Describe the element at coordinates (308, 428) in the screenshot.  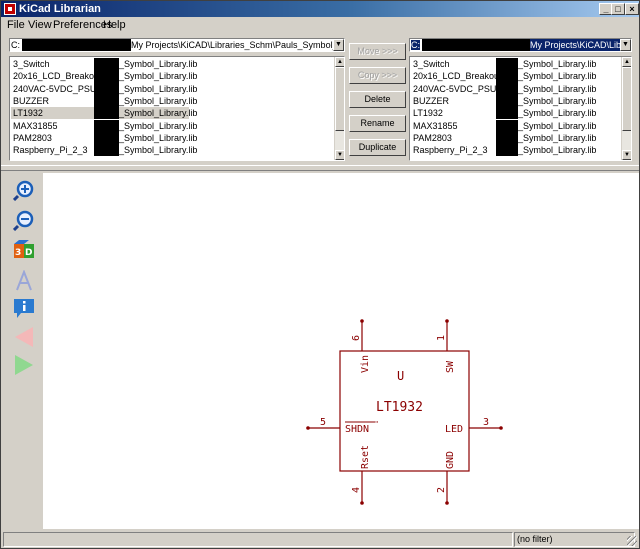
I see `pin-5-end` at that location.